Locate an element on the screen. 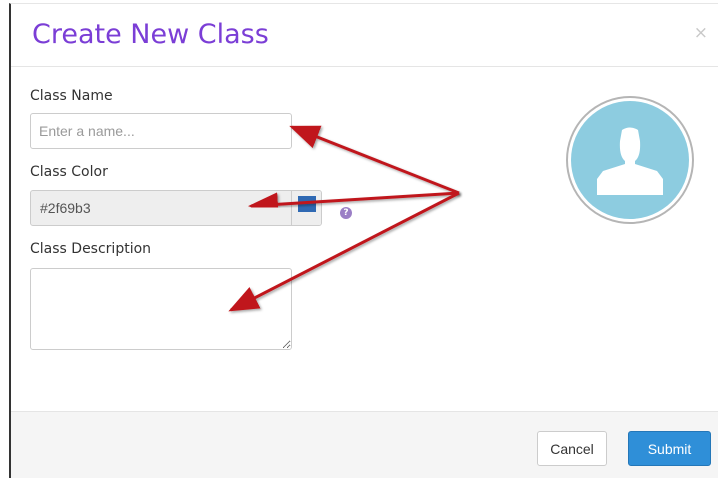 The width and height of the screenshot is (718, 478). submit-button: Submit is located at coordinates (669, 448).